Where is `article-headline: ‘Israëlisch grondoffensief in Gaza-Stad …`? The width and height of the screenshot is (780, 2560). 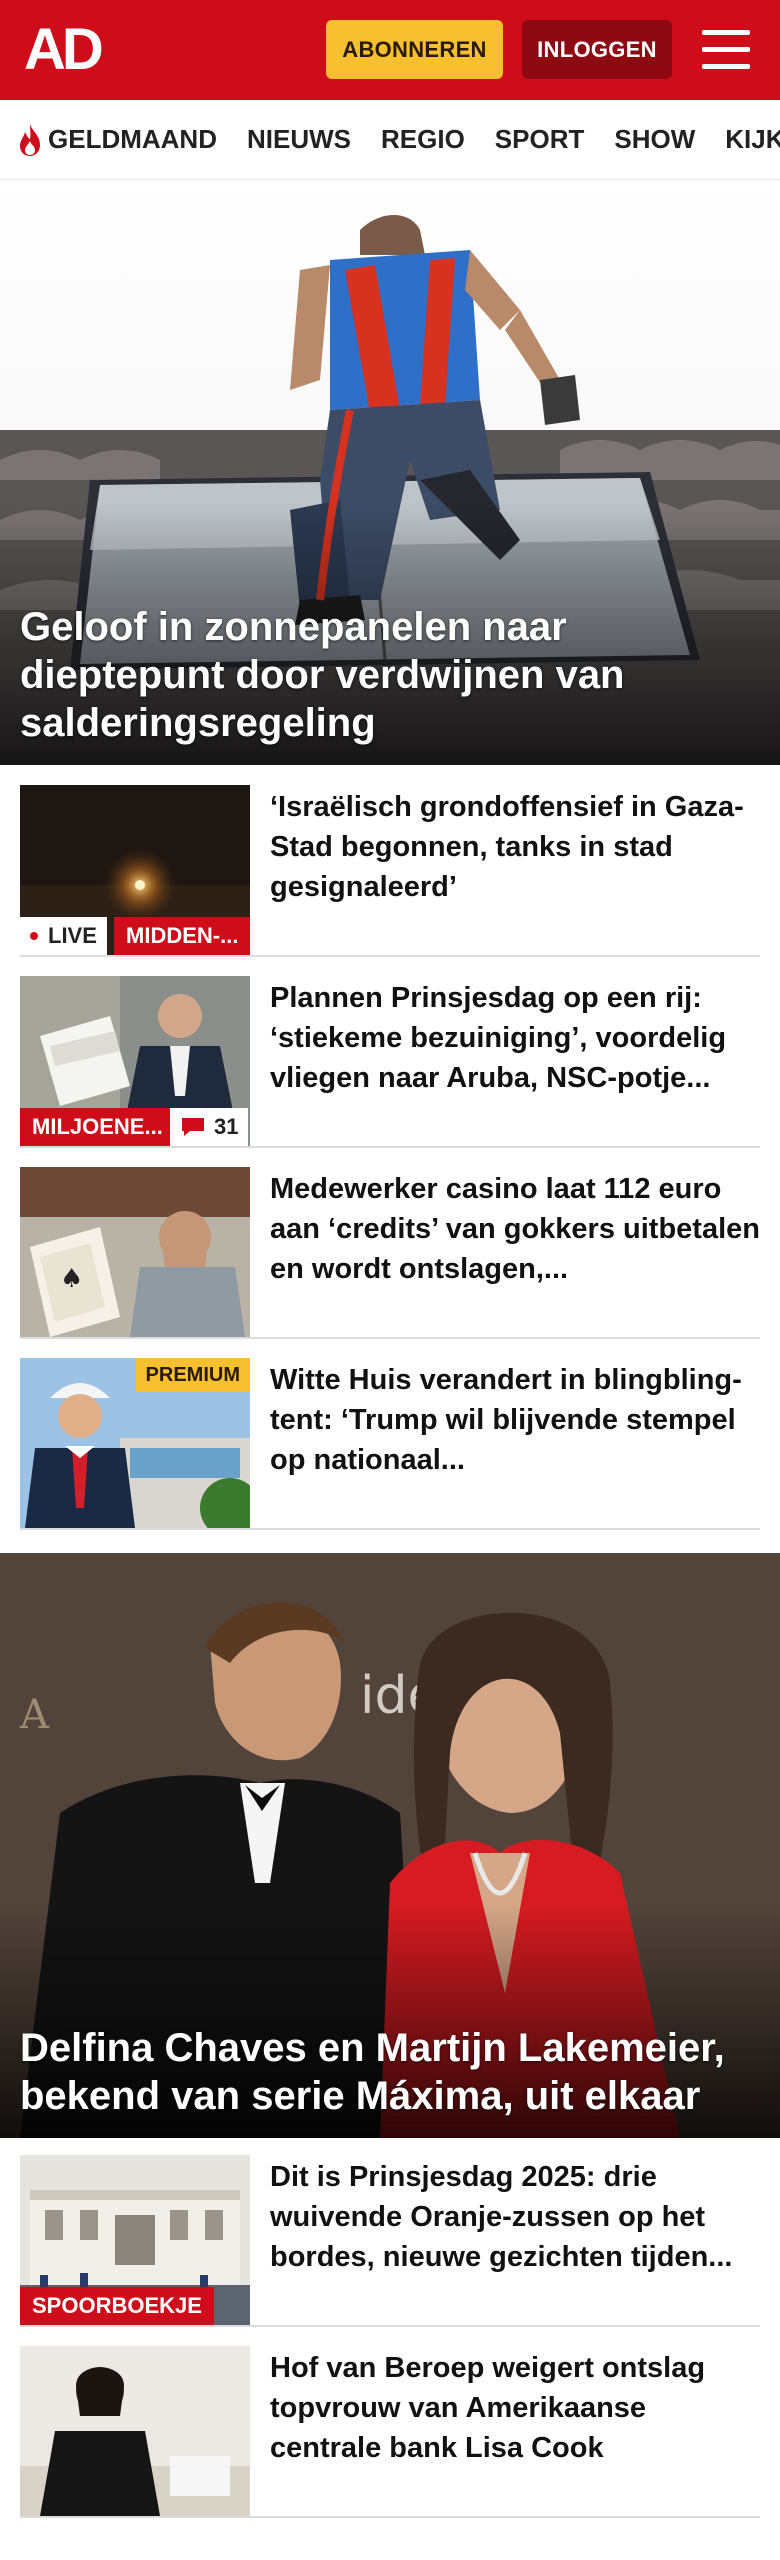
article-headline: ‘Israëlisch grondoffensief in Gaza-Stad … is located at coordinates (515, 847).